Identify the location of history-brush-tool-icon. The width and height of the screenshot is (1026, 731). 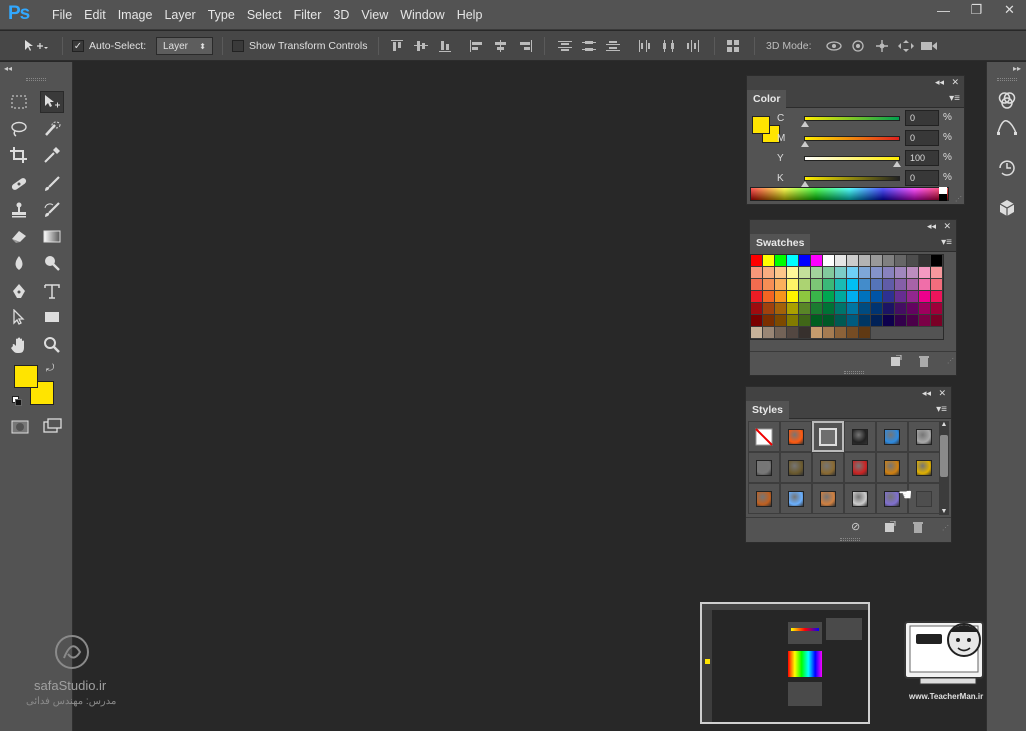
(52, 210).